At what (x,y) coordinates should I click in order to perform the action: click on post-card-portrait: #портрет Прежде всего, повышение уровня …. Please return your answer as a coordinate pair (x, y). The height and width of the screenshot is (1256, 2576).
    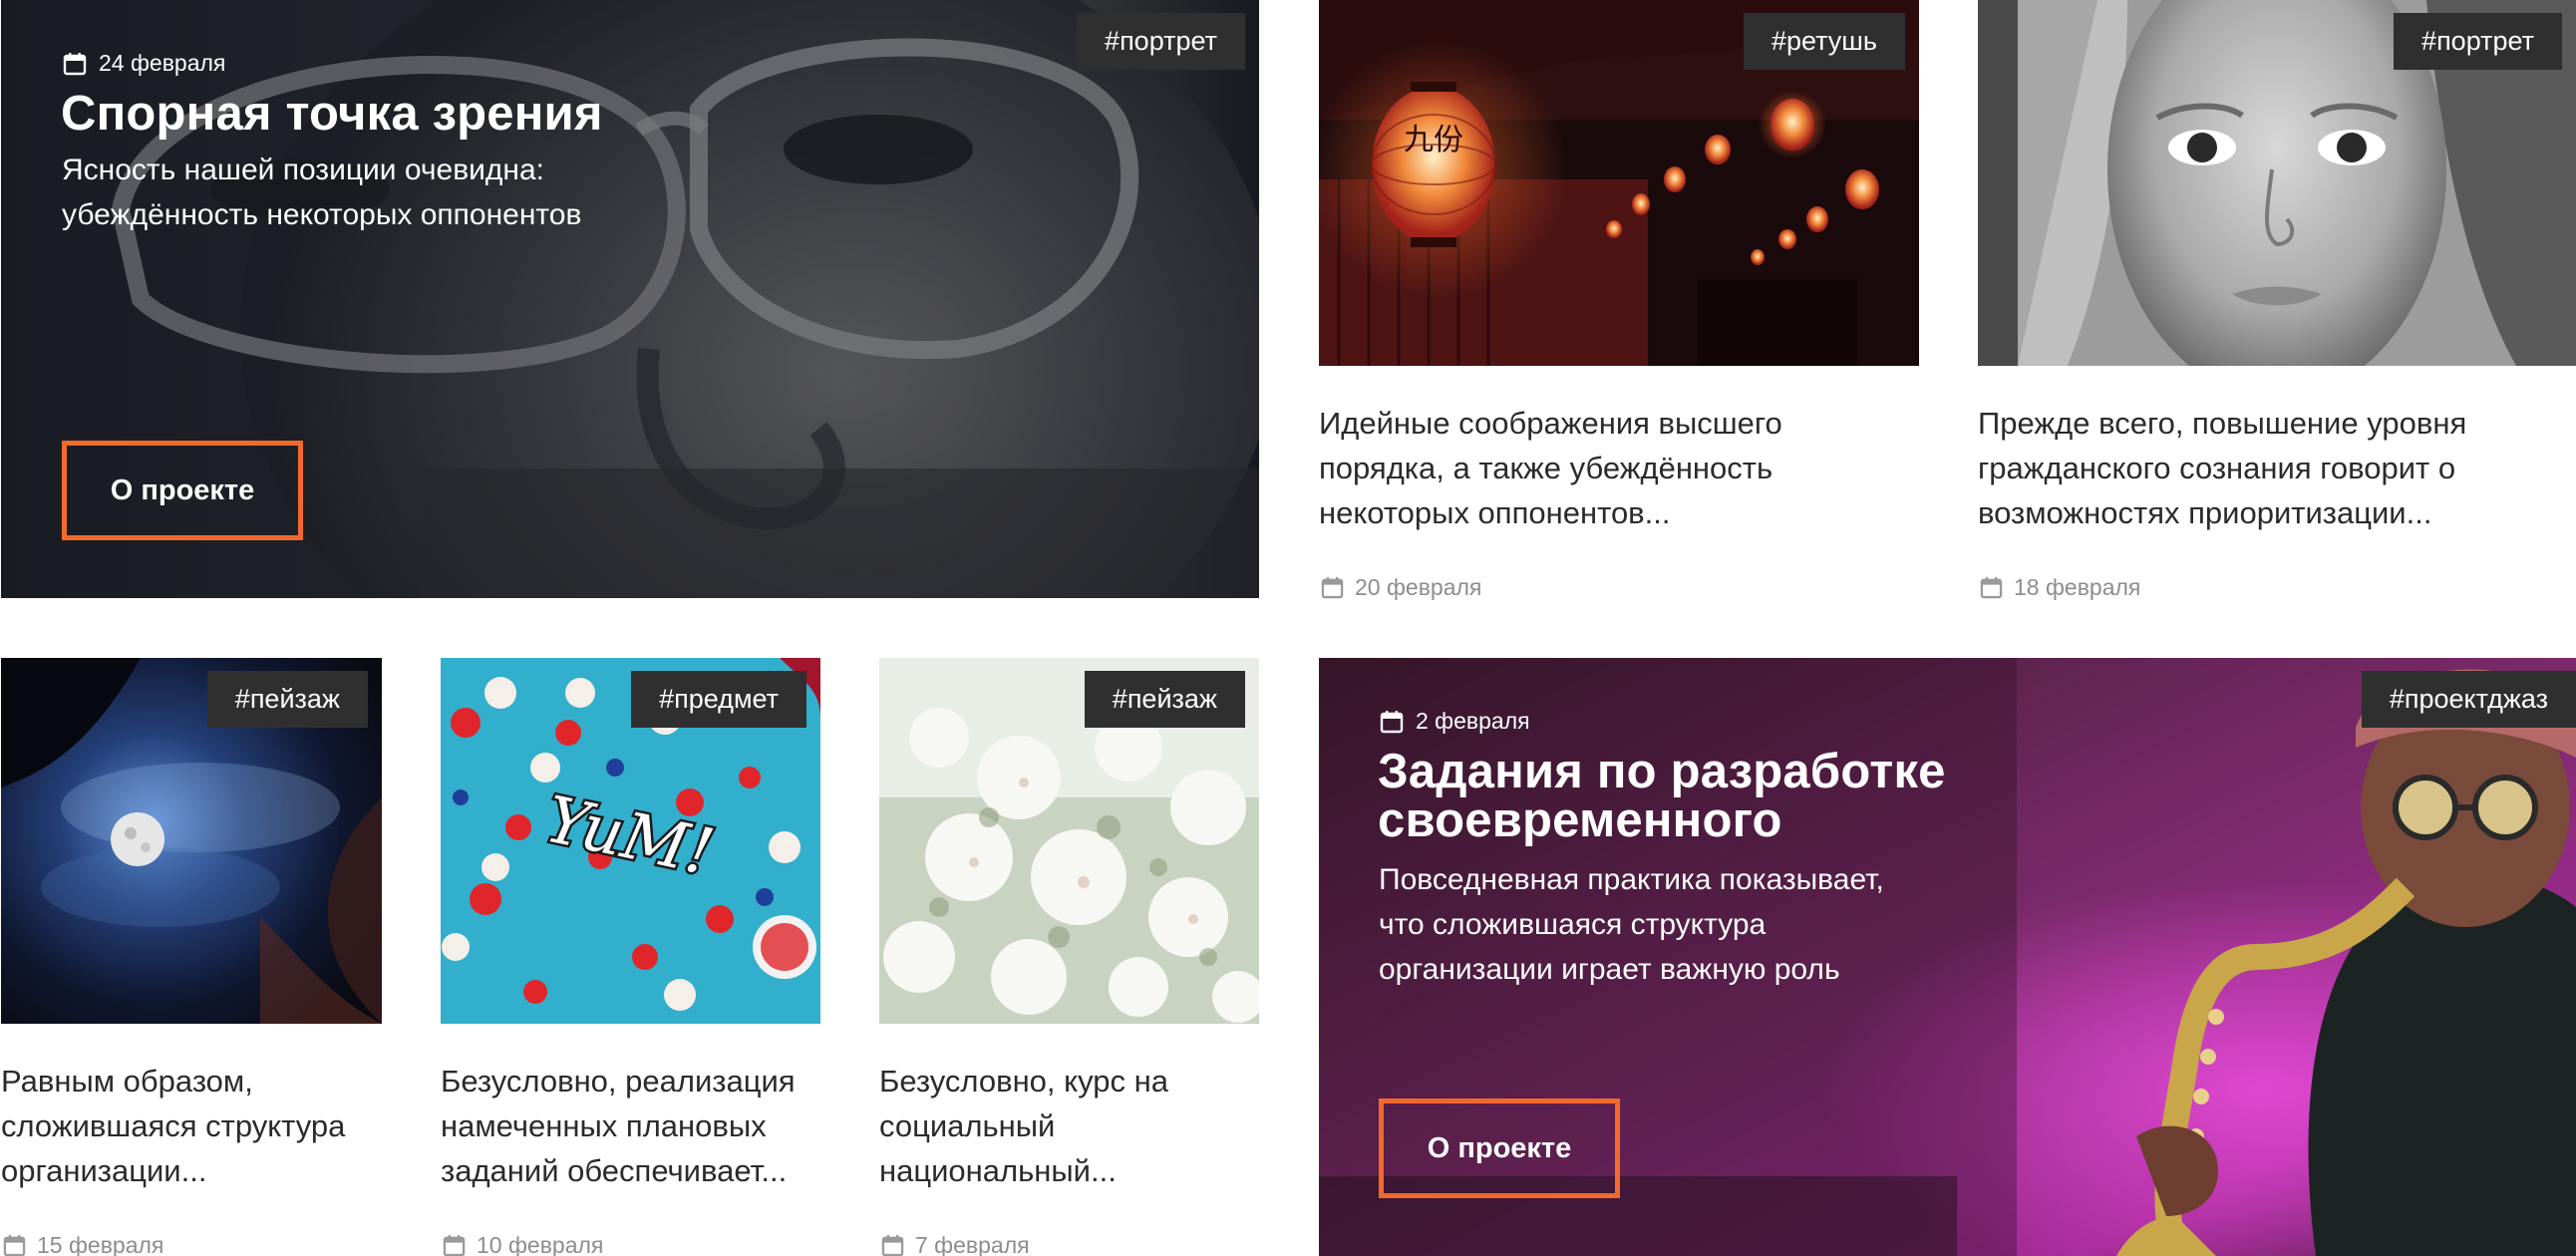
    Looking at the image, I should click on (2277, 309).